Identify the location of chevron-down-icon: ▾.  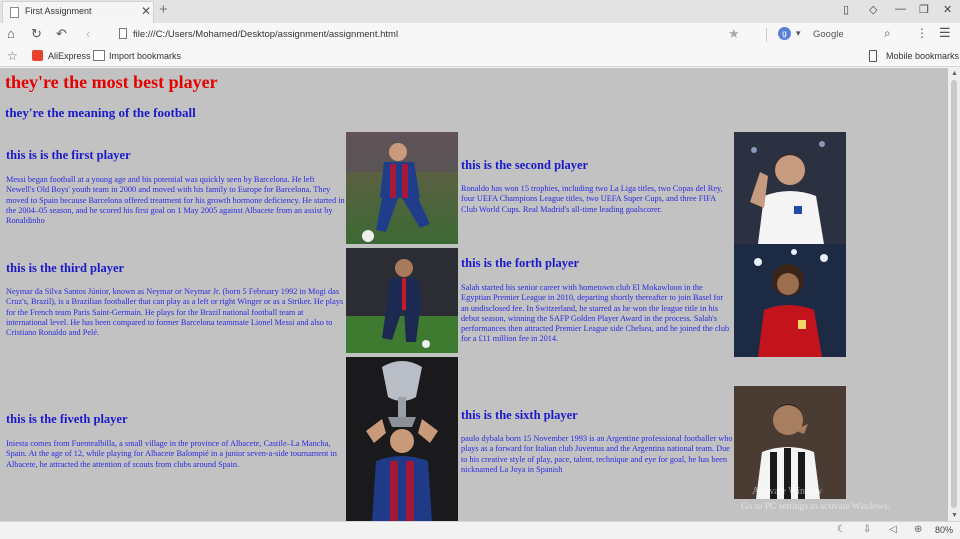
(798, 33).